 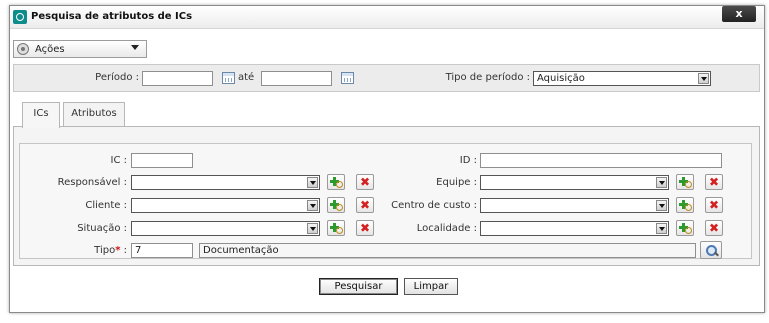 What do you see at coordinates (23, 49) in the screenshot?
I see `gear-icon` at bounding box center [23, 49].